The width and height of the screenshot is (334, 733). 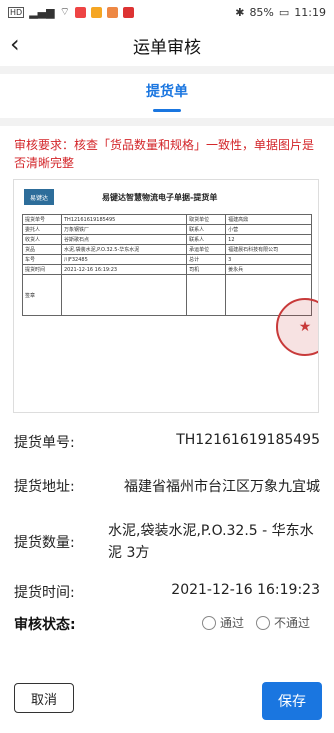 What do you see at coordinates (167, 110) in the screenshot?
I see `tab-underline` at bounding box center [167, 110].